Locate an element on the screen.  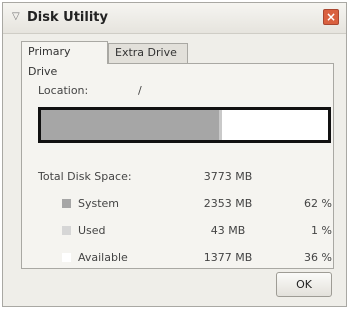
legend-row-used: Used 43 MB 1 % is located at coordinates (185, 231).